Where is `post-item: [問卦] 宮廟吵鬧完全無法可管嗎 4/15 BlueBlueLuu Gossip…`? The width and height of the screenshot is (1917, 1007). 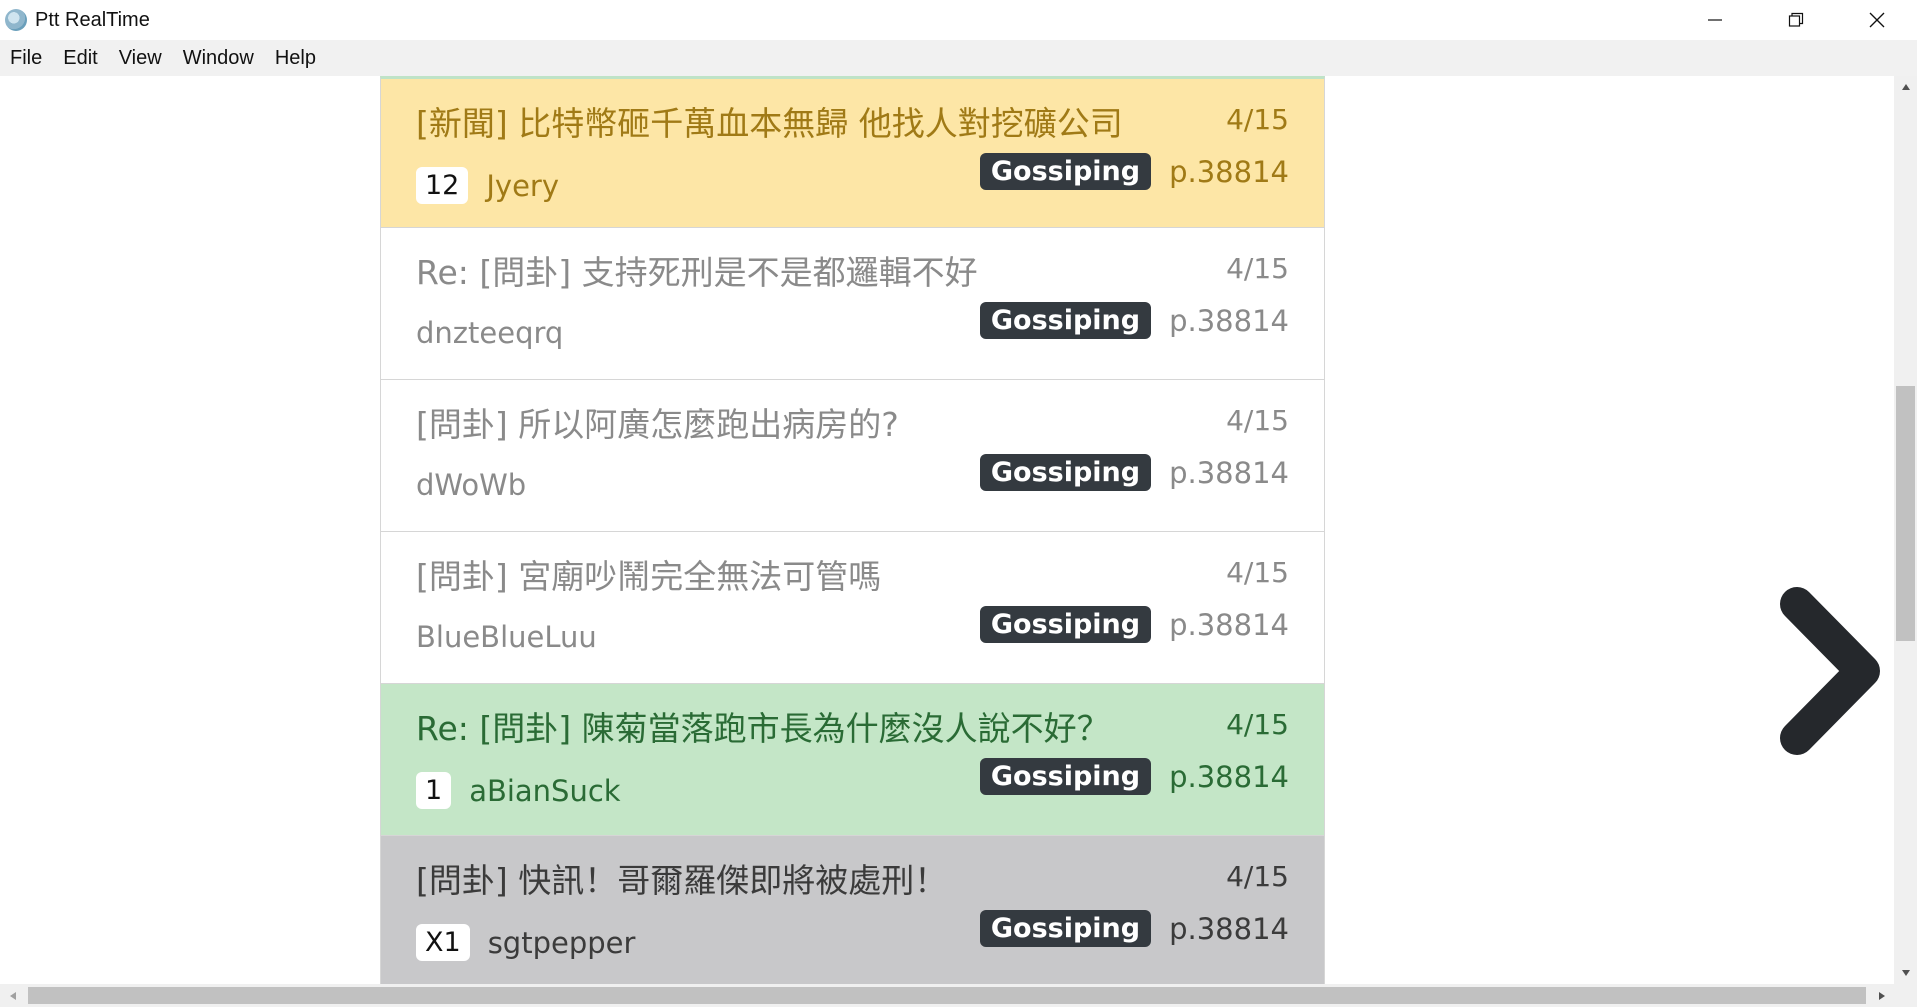
post-item: [問卦] 宮廟吵鬧完全無法可管嗎 4/15 BlueBlueLuu Gossip… is located at coordinates (852, 608).